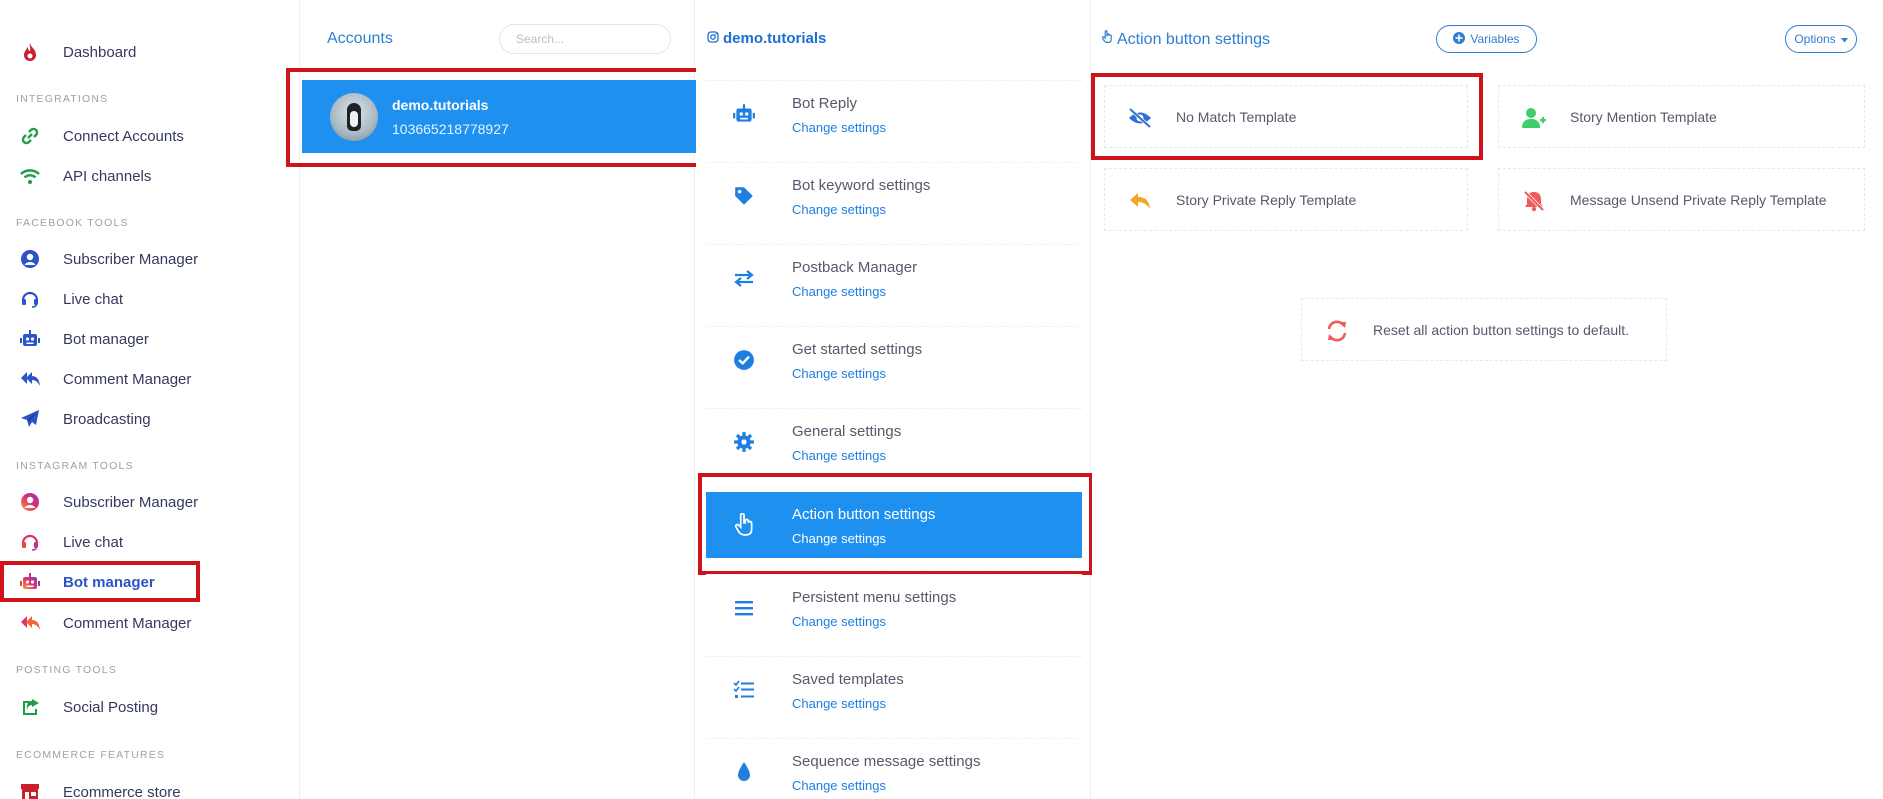 This screenshot has height=799, width=1883. Describe the element at coordinates (1193, 39) in the screenshot. I see `panel-title-text: Action button settings` at that location.